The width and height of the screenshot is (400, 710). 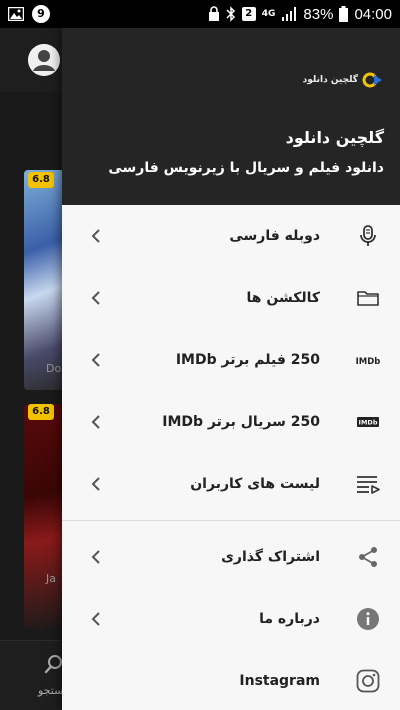 I want to click on battery-percent: 83%, so click(x=318, y=14).